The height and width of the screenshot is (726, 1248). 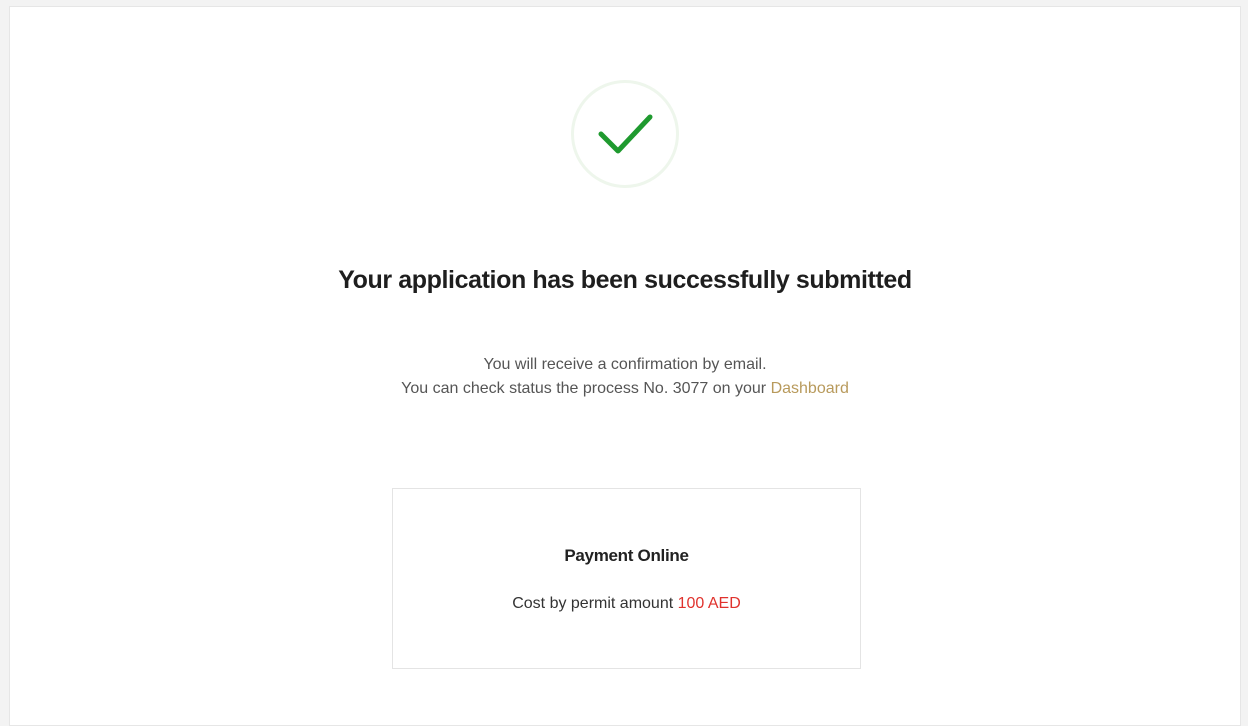 I want to click on payment-cost: Cost by permit amount 100 AED, so click(x=626, y=604).